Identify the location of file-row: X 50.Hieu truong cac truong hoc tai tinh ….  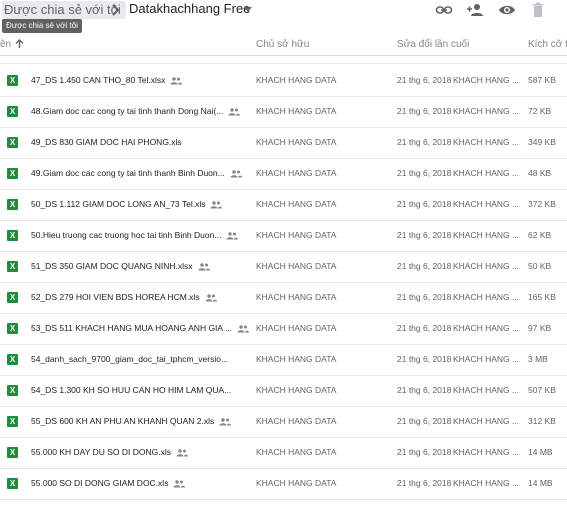
(283, 236).